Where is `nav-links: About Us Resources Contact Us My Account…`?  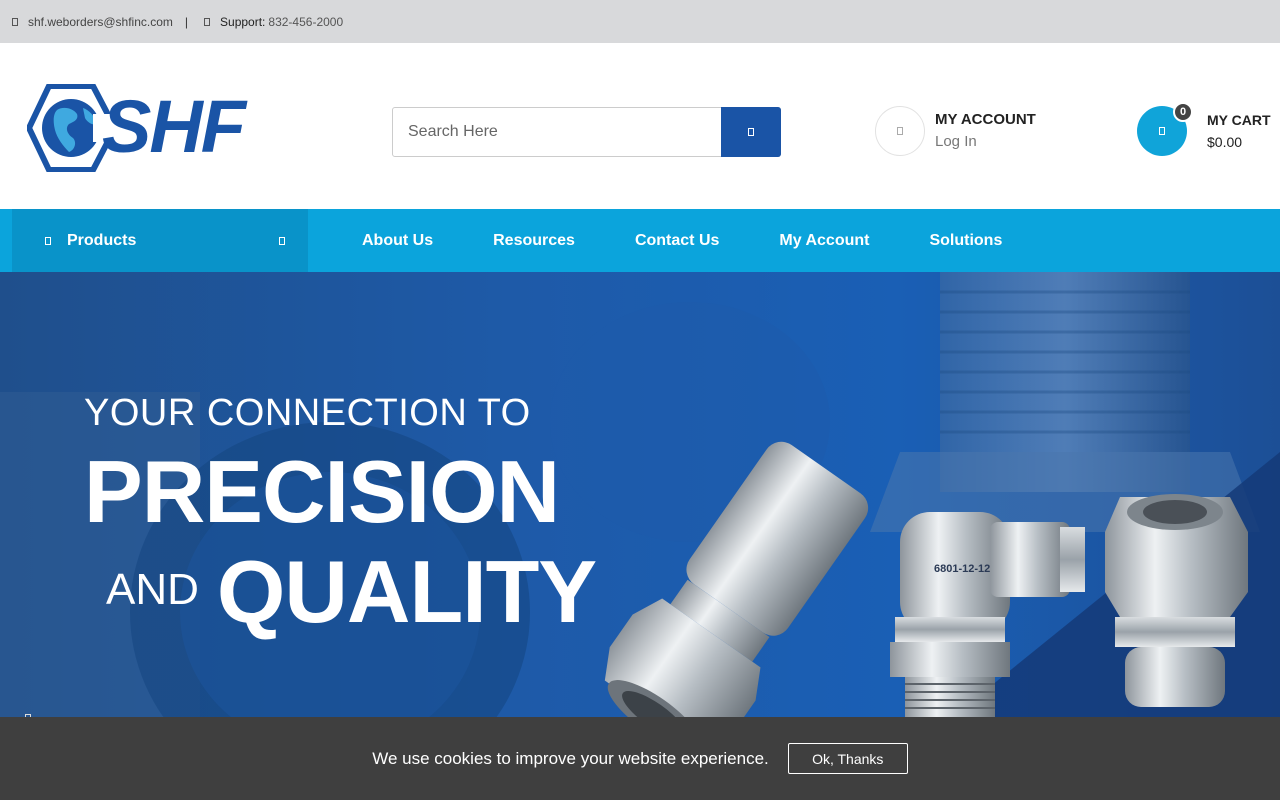
nav-links: About Us Resources Contact Us My Account… is located at coordinates (712, 240).